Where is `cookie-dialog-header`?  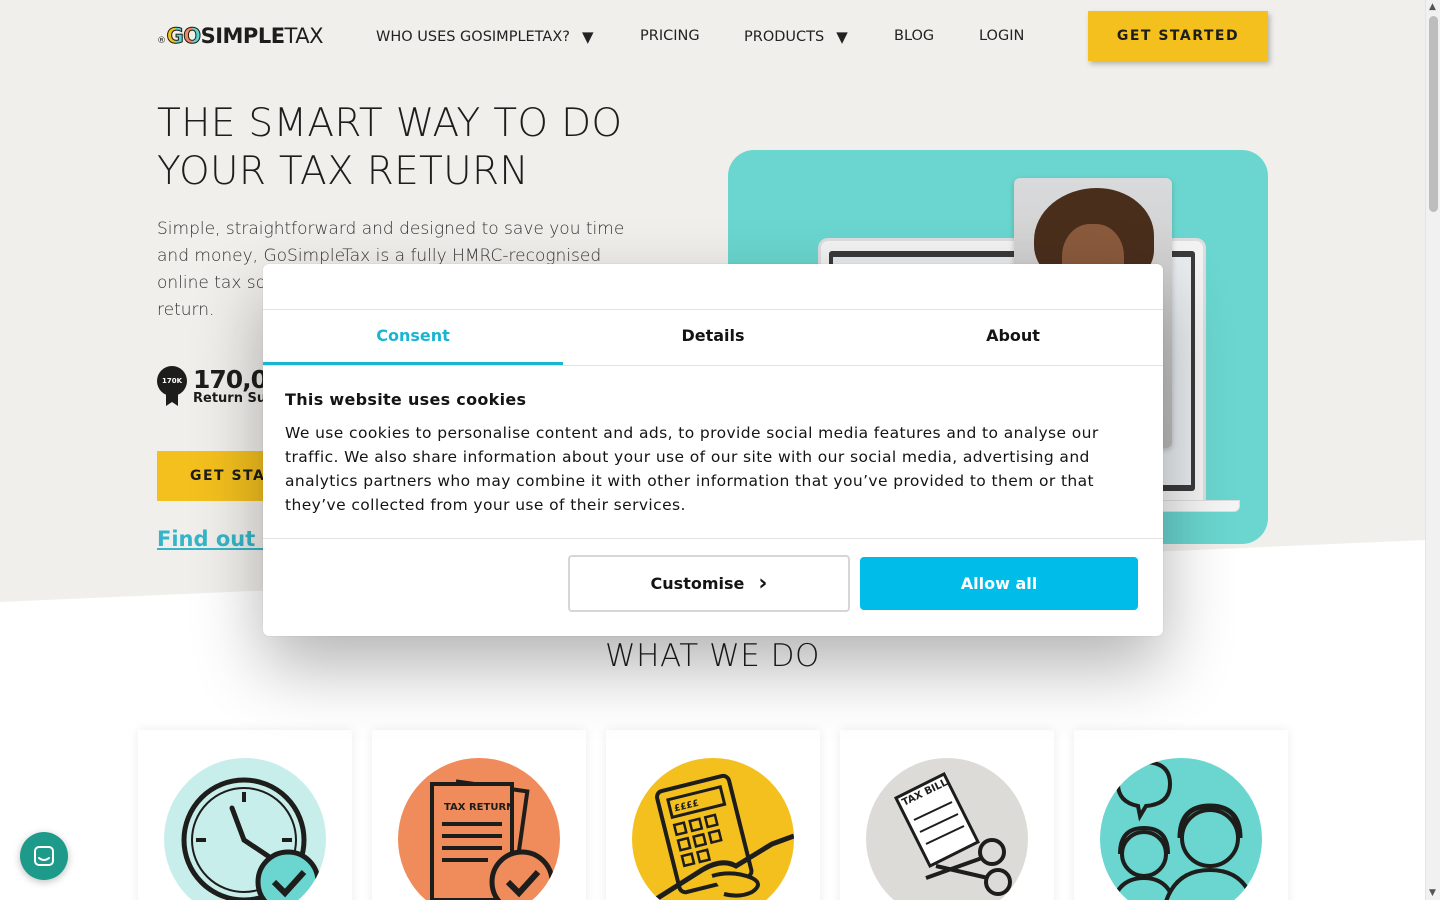 cookie-dialog-header is located at coordinates (713, 287).